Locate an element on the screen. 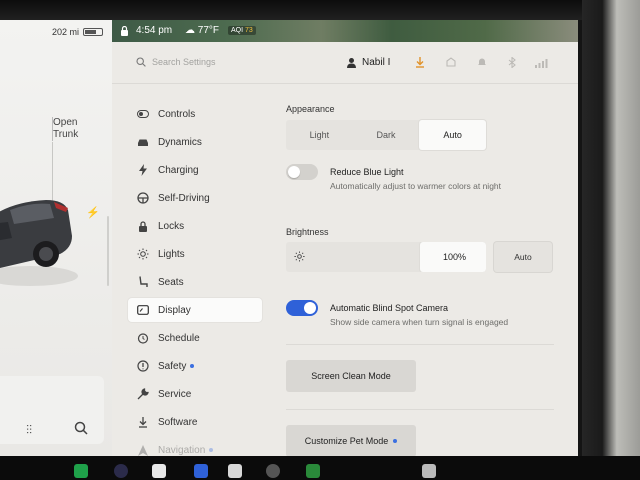 The width and height of the screenshot is (640, 480). garage-icon is located at coordinates (451, 62).